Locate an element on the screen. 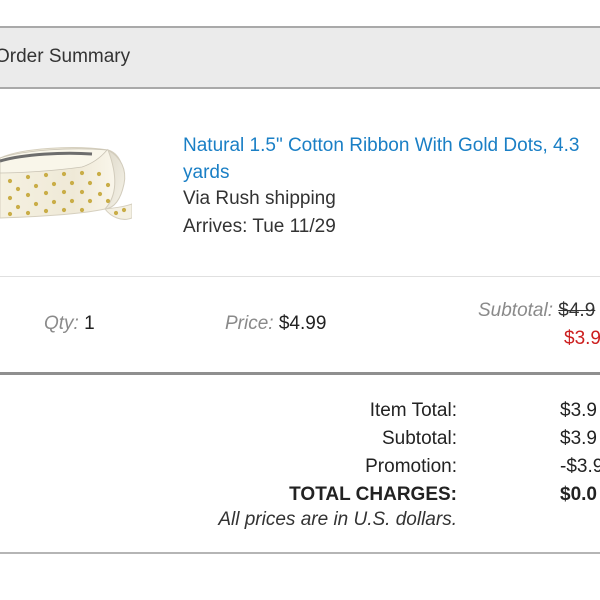 This screenshot has width=600, height=600. line-subtotal: Subtotal: $4.9 is located at coordinates (536, 311).